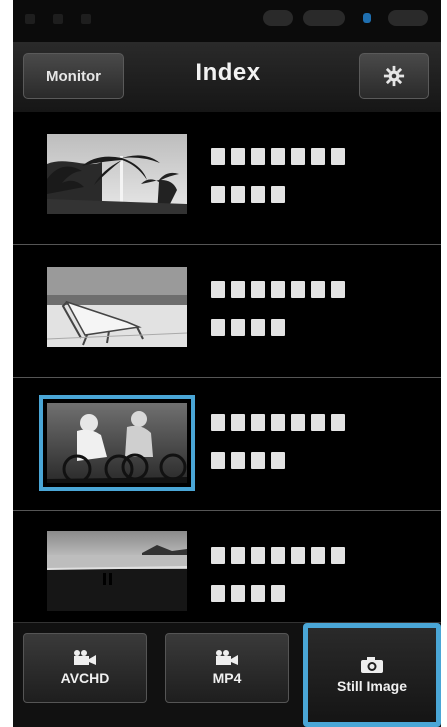 The width and height of the screenshot is (447, 727). What do you see at coordinates (227, 21) in the screenshot?
I see `status-bar` at bounding box center [227, 21].